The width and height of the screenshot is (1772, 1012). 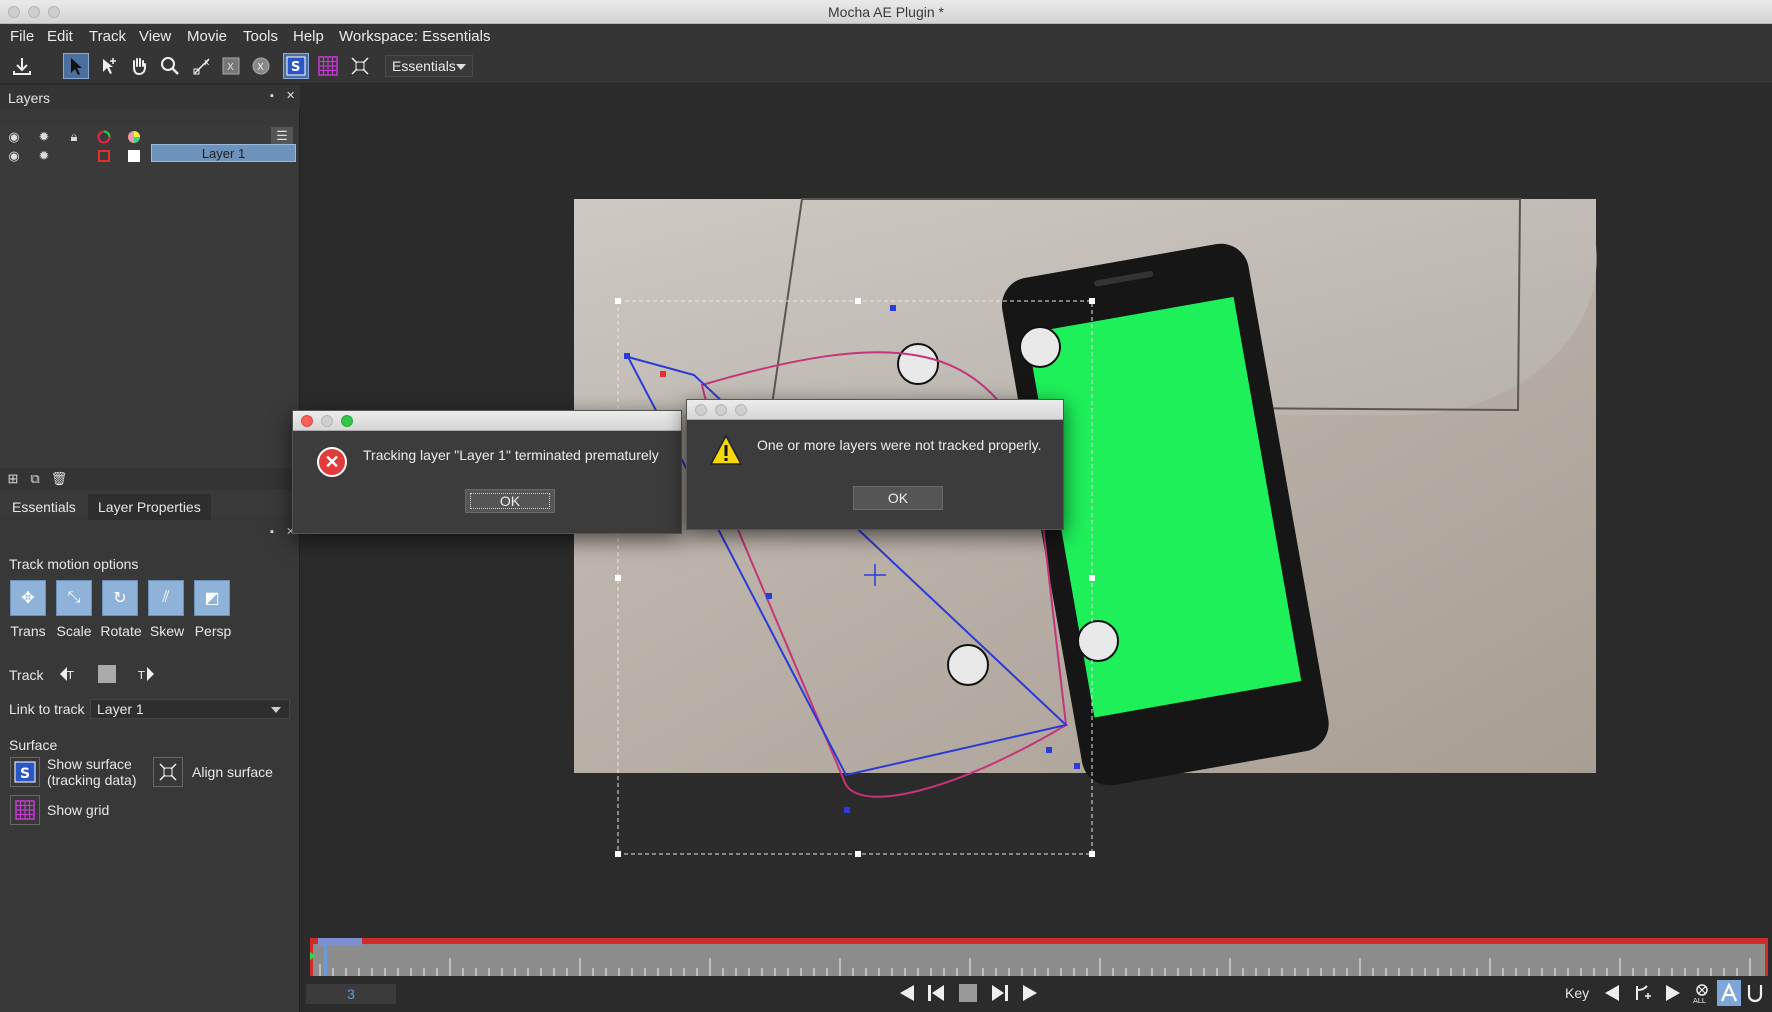 What do you see at coordinates (291, 96) in the screenshot?
I see `close-panel-icon: ✕` at bounding box center [291, 96].